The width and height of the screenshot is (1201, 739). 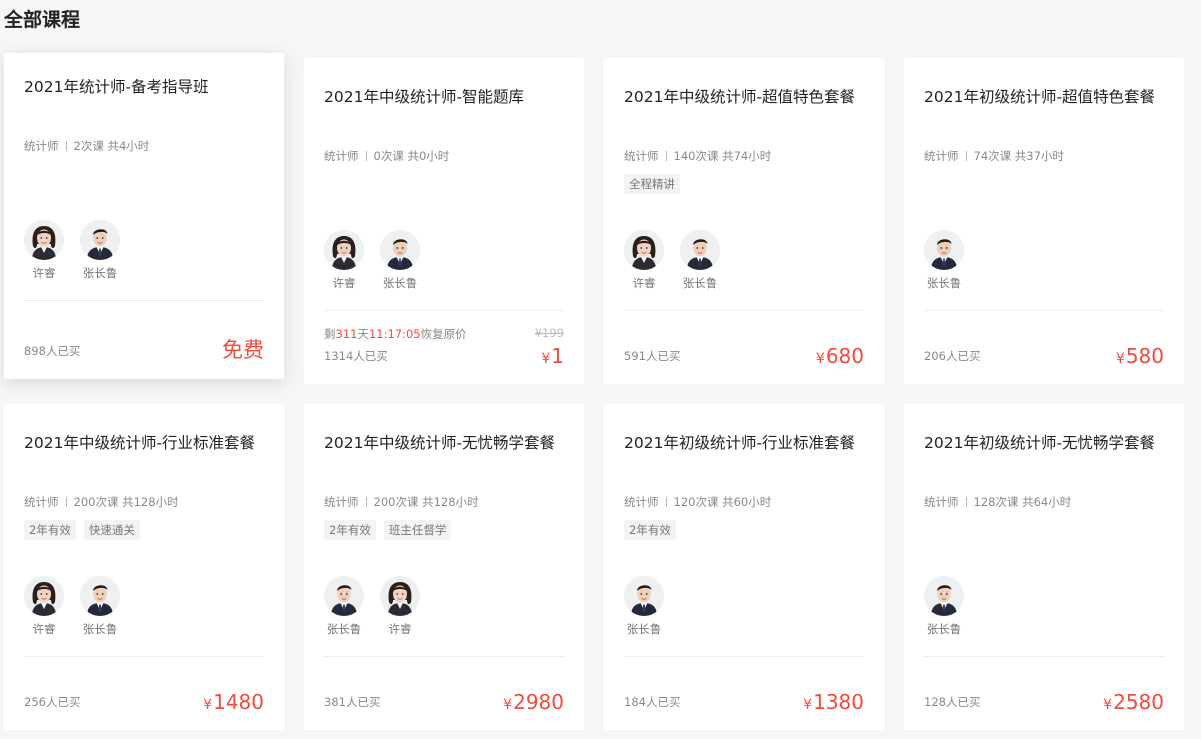 I want to click on course-meta: 统计师 120次课 共60小时, so click(x=697, y=502).